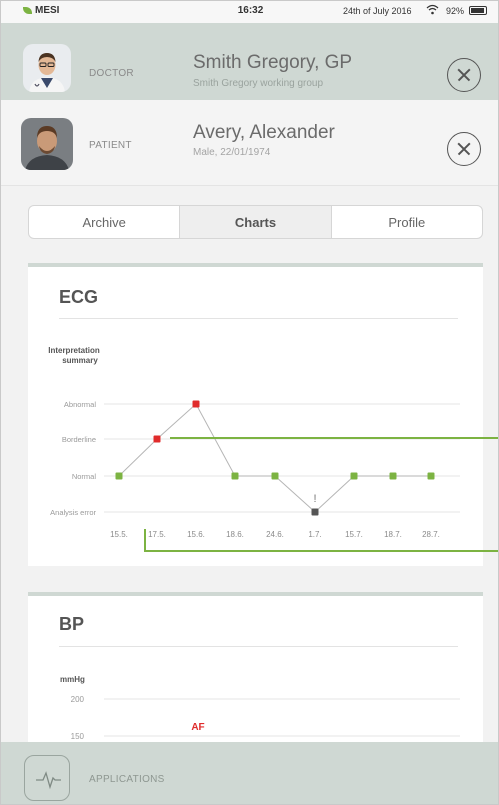 The image size is (499, 805). What do you see at coordinates (478, 10) in the screenshot?
I see `battery-icon` at bounding box center [478, 10].